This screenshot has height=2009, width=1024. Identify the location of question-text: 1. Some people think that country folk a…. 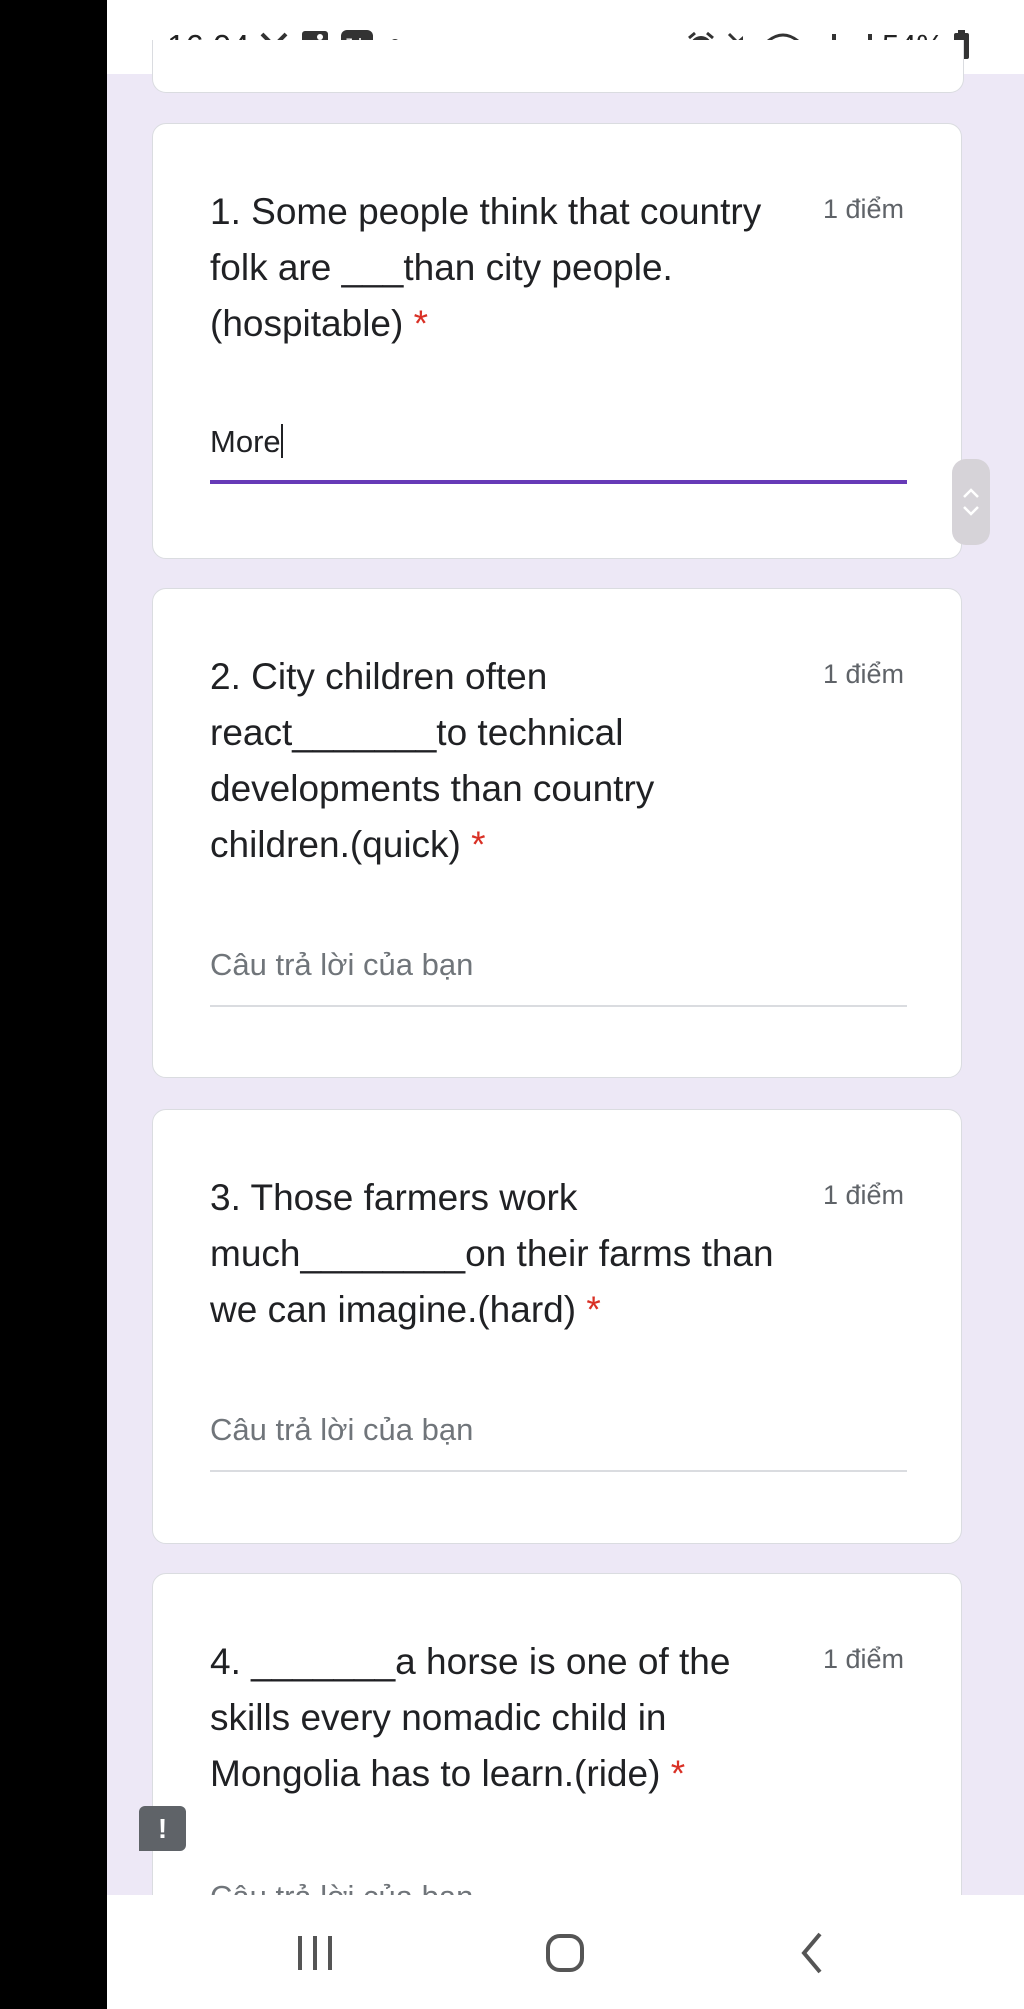
(486, 267).